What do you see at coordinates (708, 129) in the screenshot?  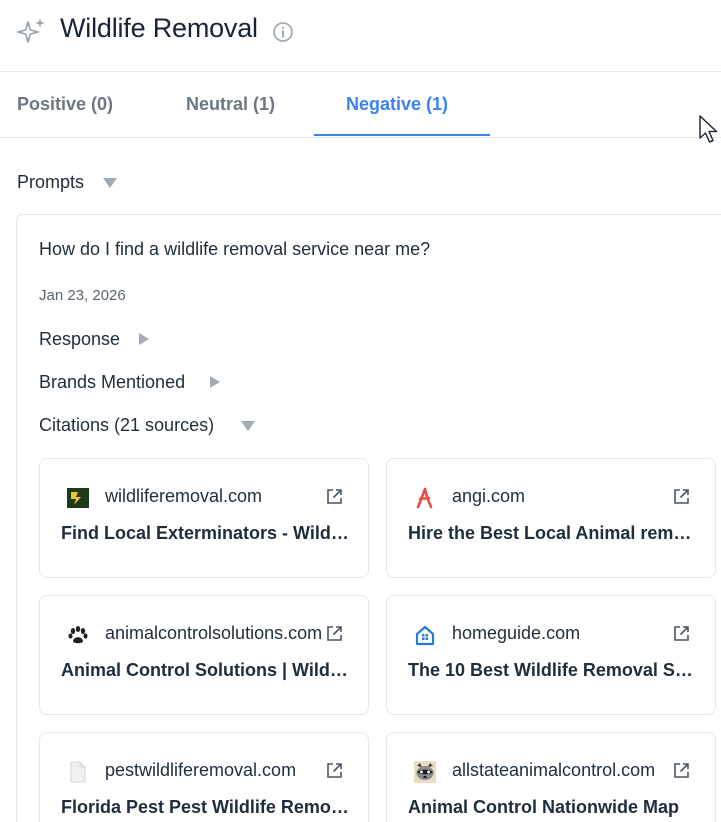 I see `mouse-cursor-icon` at bounding box center [708, 129].